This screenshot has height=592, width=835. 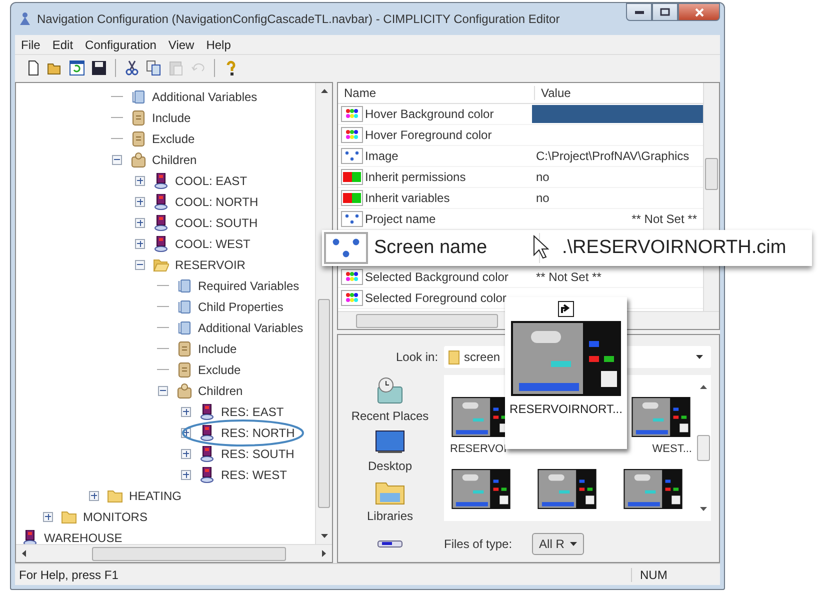 What do you see at coordinates (428, 135) in the screenshot?
I see `property-name: Hover Foreground color` at bounding box center [428, 135].